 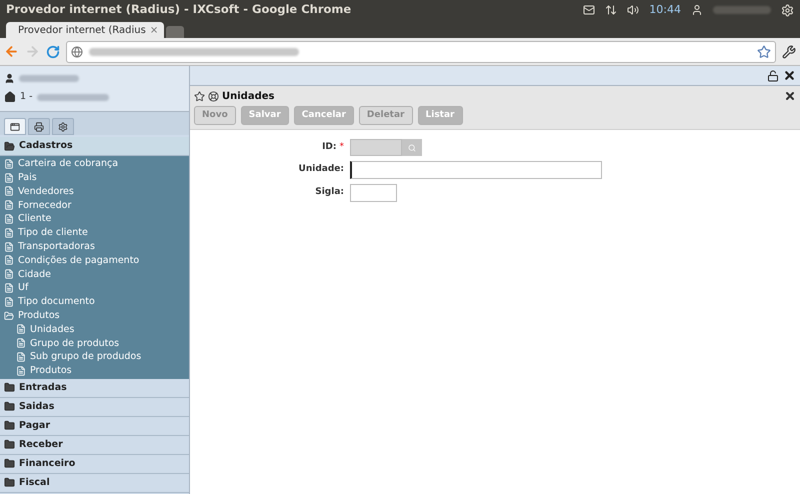 What do you see at coordinates (213, 96) in the screenshot?
I see `lifebuoy-icon` at bounding box center [213, 96].